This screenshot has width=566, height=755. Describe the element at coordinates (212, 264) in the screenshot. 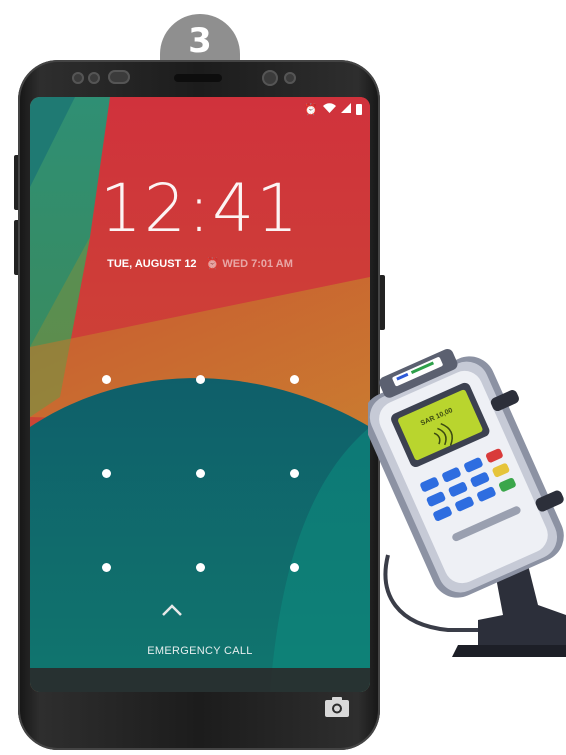

I see `alarm-clock-icon: ⏰` at that location.